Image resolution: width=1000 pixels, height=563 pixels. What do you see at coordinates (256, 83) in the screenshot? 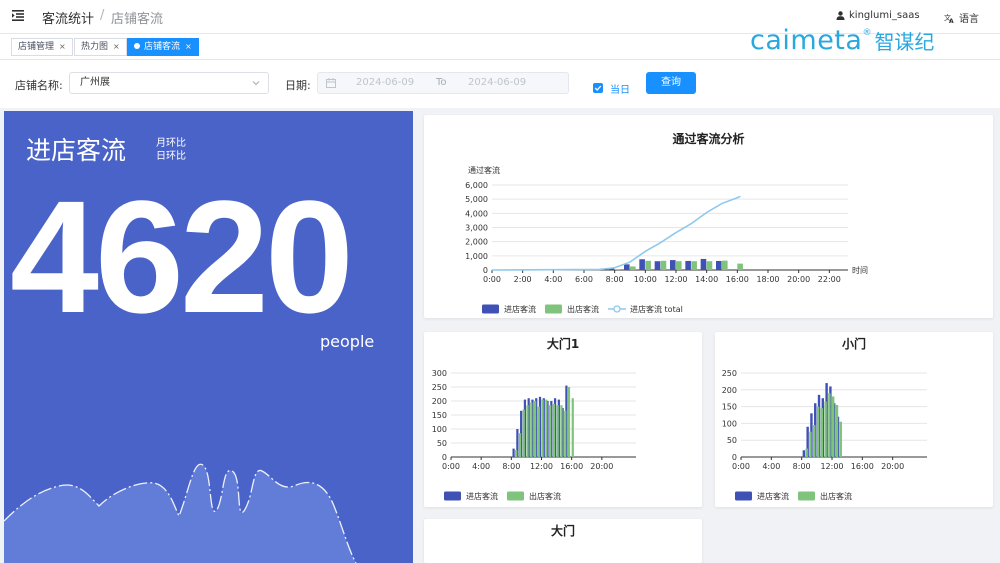
I see `chevron-down-icon` at bounding box center [256, 83].